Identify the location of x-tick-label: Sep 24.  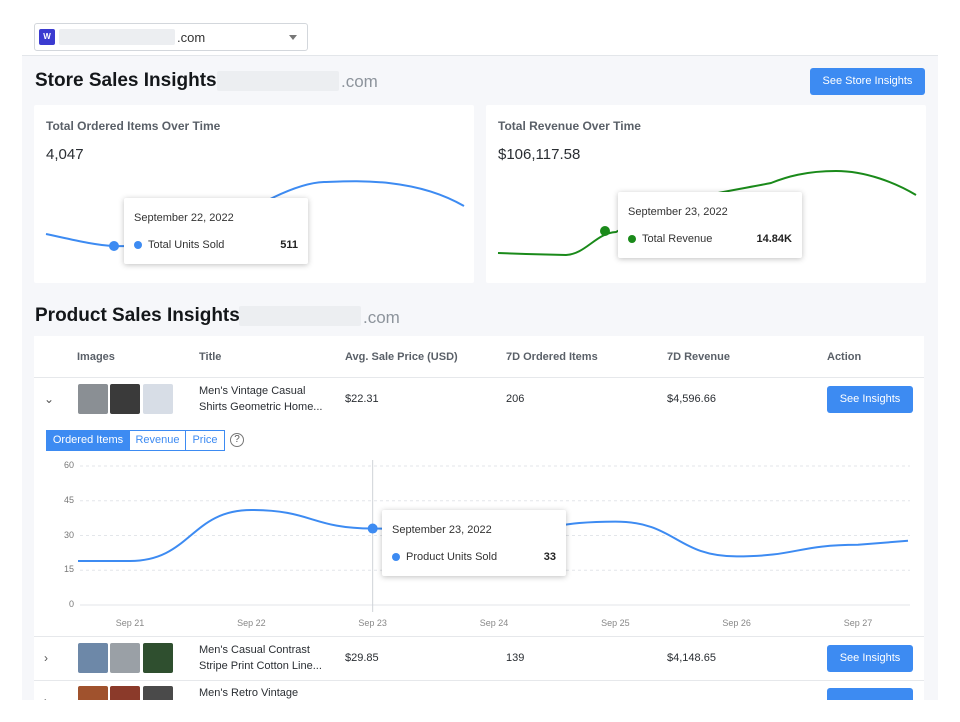
(494, 623).